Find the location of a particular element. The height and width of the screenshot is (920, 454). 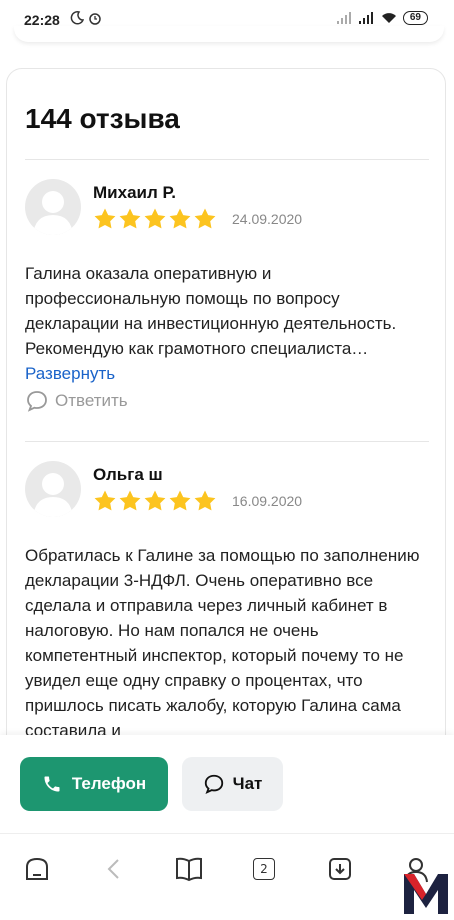

book-icon is located at coordinates (189, 869).